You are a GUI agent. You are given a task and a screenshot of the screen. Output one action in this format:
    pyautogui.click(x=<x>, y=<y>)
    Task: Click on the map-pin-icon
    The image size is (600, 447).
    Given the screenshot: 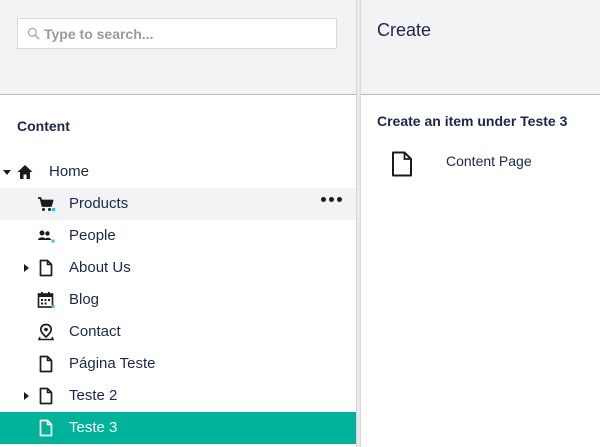 What is the action you would take?
    pyautogui.click(x=46, y=332)
    